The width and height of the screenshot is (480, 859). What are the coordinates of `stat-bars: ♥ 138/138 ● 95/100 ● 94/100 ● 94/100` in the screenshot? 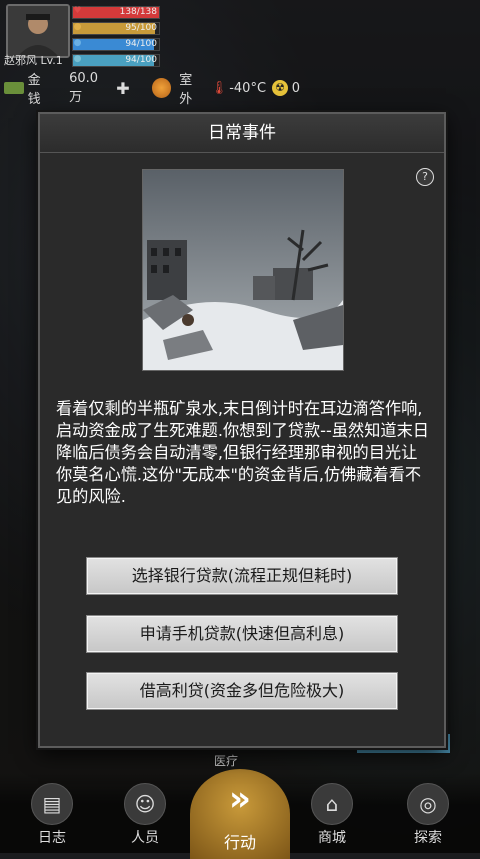 It's located at (116, 38).